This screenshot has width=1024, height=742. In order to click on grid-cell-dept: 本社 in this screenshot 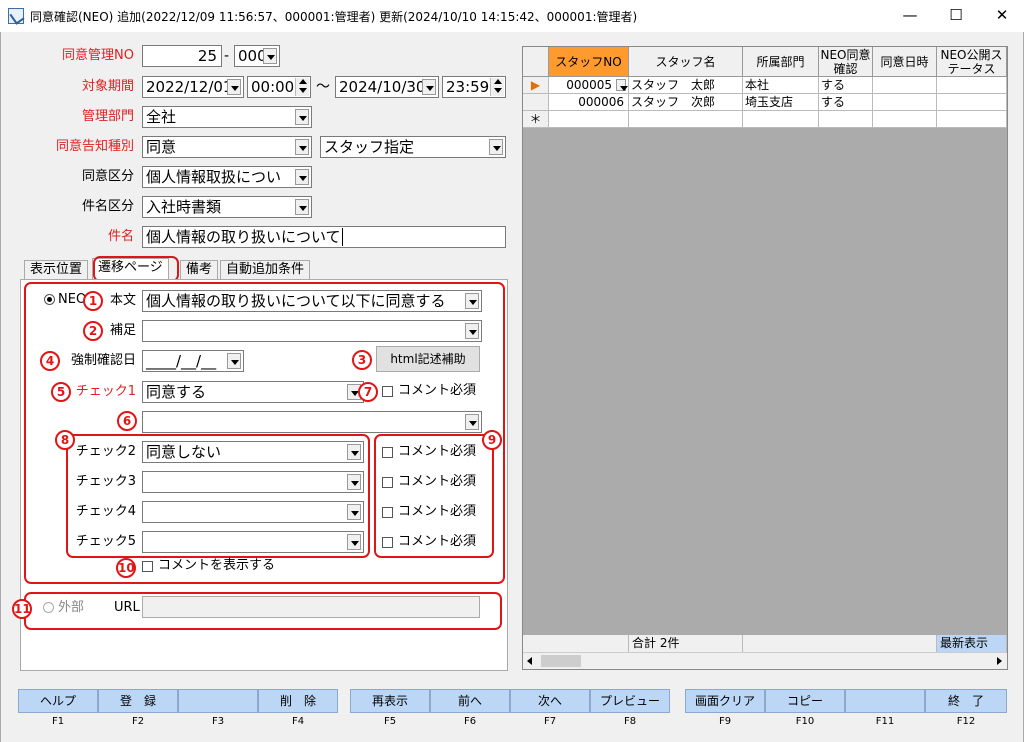, I will do `click(781, 85)`.